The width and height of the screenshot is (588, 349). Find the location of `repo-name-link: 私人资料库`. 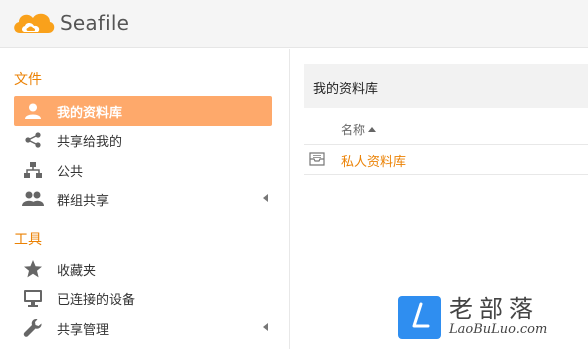

repo-name-link: 私人资料库 is located at coordinates (373, 160).